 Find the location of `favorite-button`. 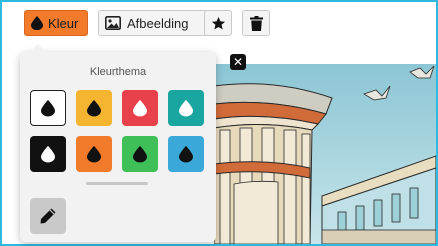

favorite-button is located at coordinates (218, 23).